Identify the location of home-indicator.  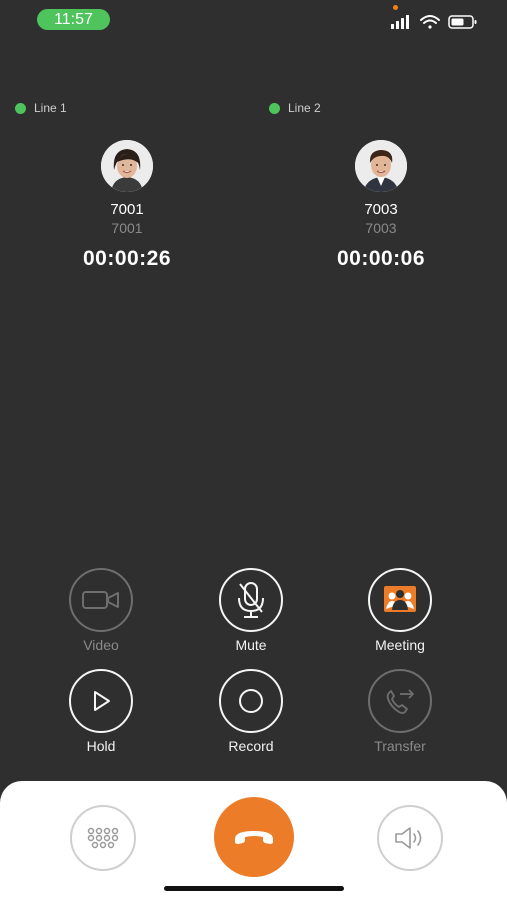
(254, 888).